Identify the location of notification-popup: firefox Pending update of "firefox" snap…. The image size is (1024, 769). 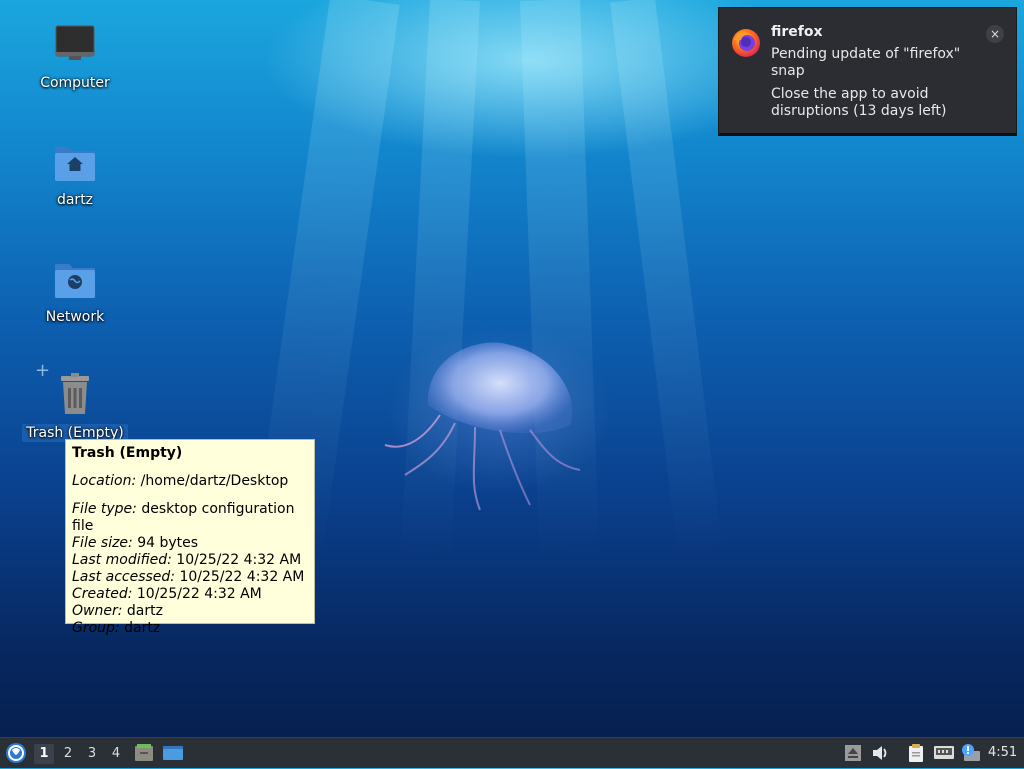
(867, 71).